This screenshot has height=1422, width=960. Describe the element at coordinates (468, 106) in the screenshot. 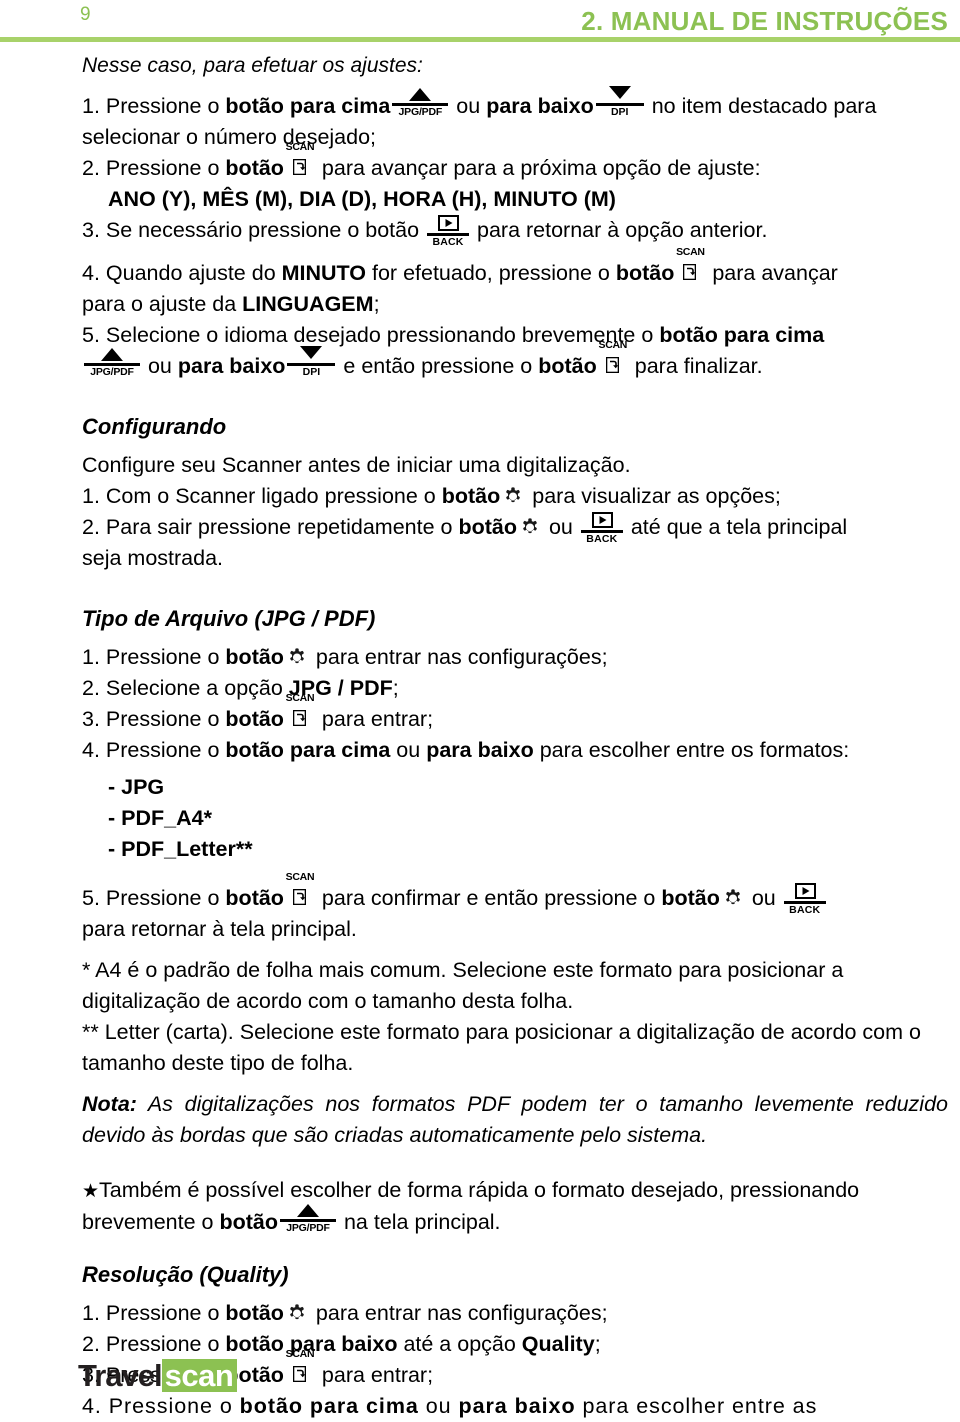

I see `step-1-text-c: ou` at that location.